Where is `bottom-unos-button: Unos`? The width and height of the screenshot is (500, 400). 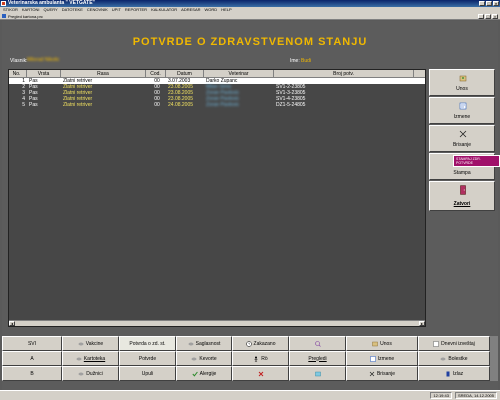 bottom-unos-button: Unos is located at coordinates (382, 343).